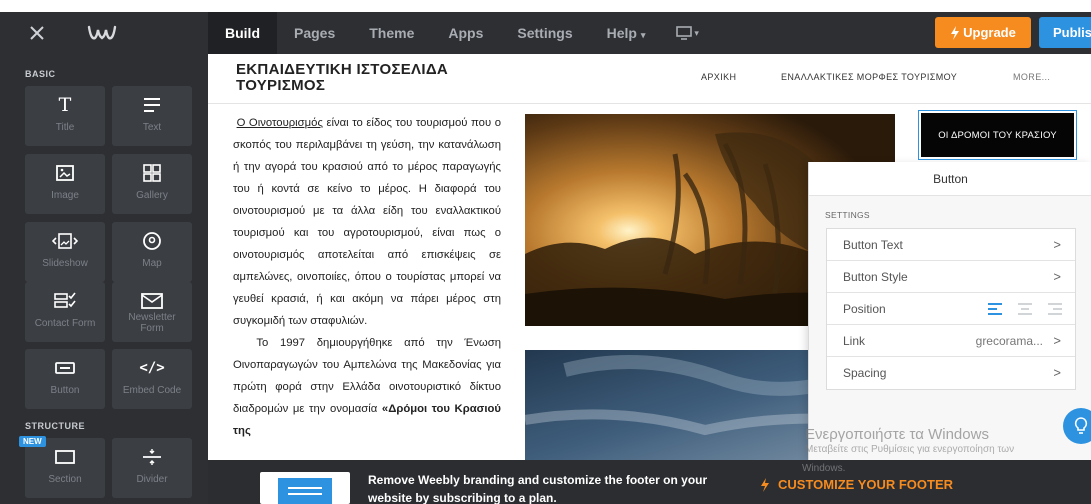 The image size is (1091, 504). I want to click on element-newsletter-form: Newsletter Form, so click(152, 312).